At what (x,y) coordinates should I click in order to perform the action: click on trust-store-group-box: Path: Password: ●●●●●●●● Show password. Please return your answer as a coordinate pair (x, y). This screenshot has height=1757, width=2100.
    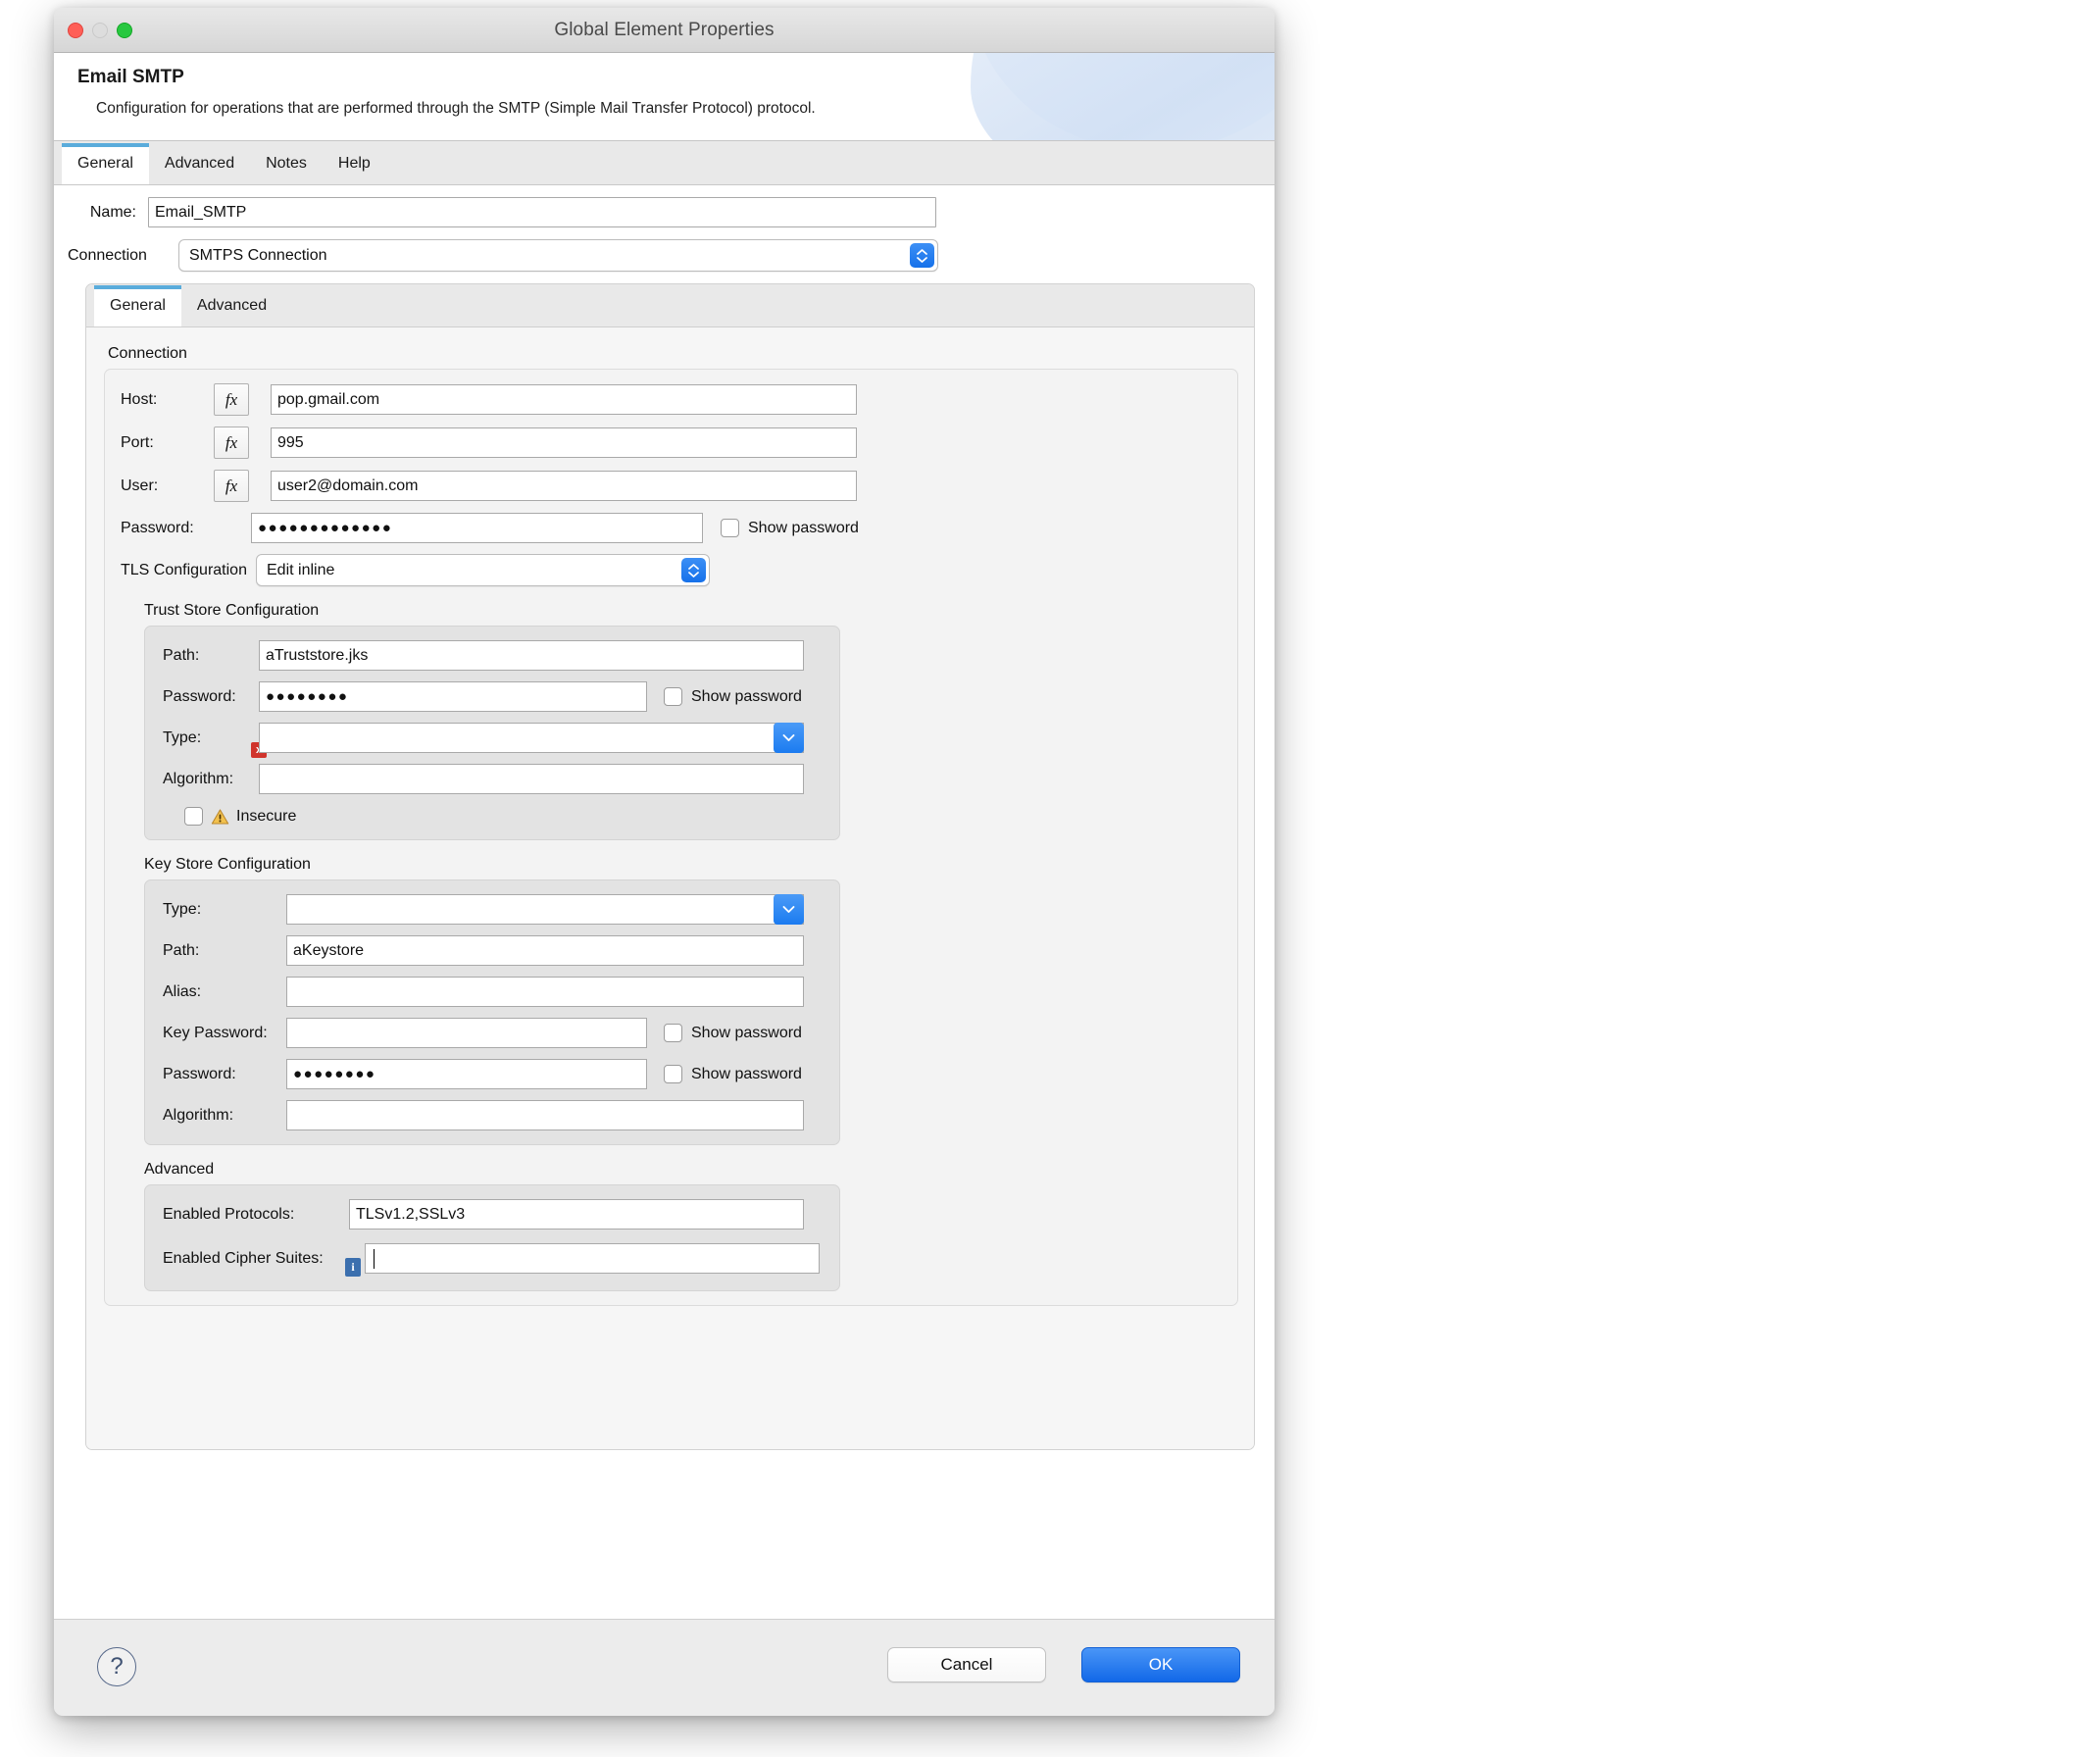
    Looking at the image, I should click on (492, 733).